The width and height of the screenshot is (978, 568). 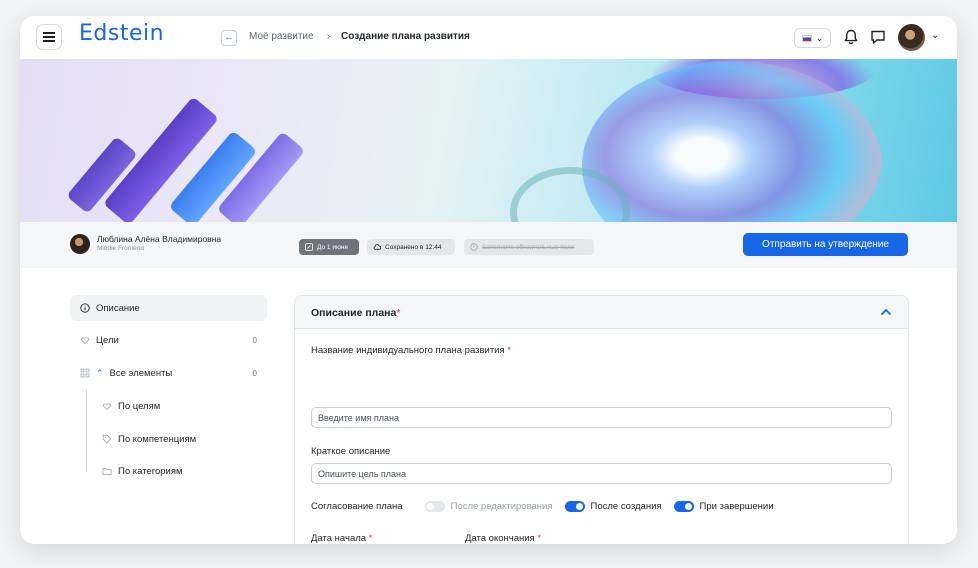 What do you see at coordinates (121, 33) in the screenshot?
I see `logo: Edstein` at bounding box center [121, 33].